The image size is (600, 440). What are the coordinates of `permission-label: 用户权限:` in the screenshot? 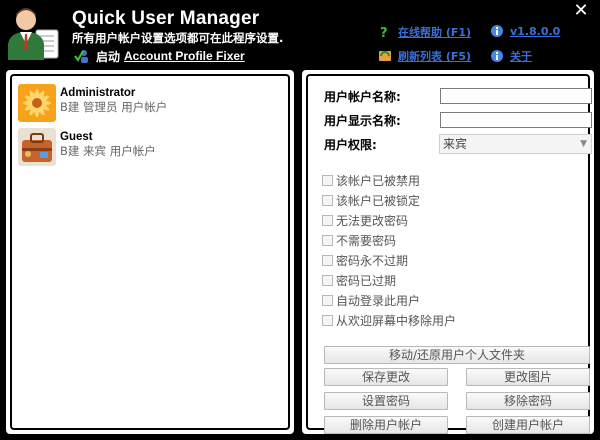 It's located at (350, 145).